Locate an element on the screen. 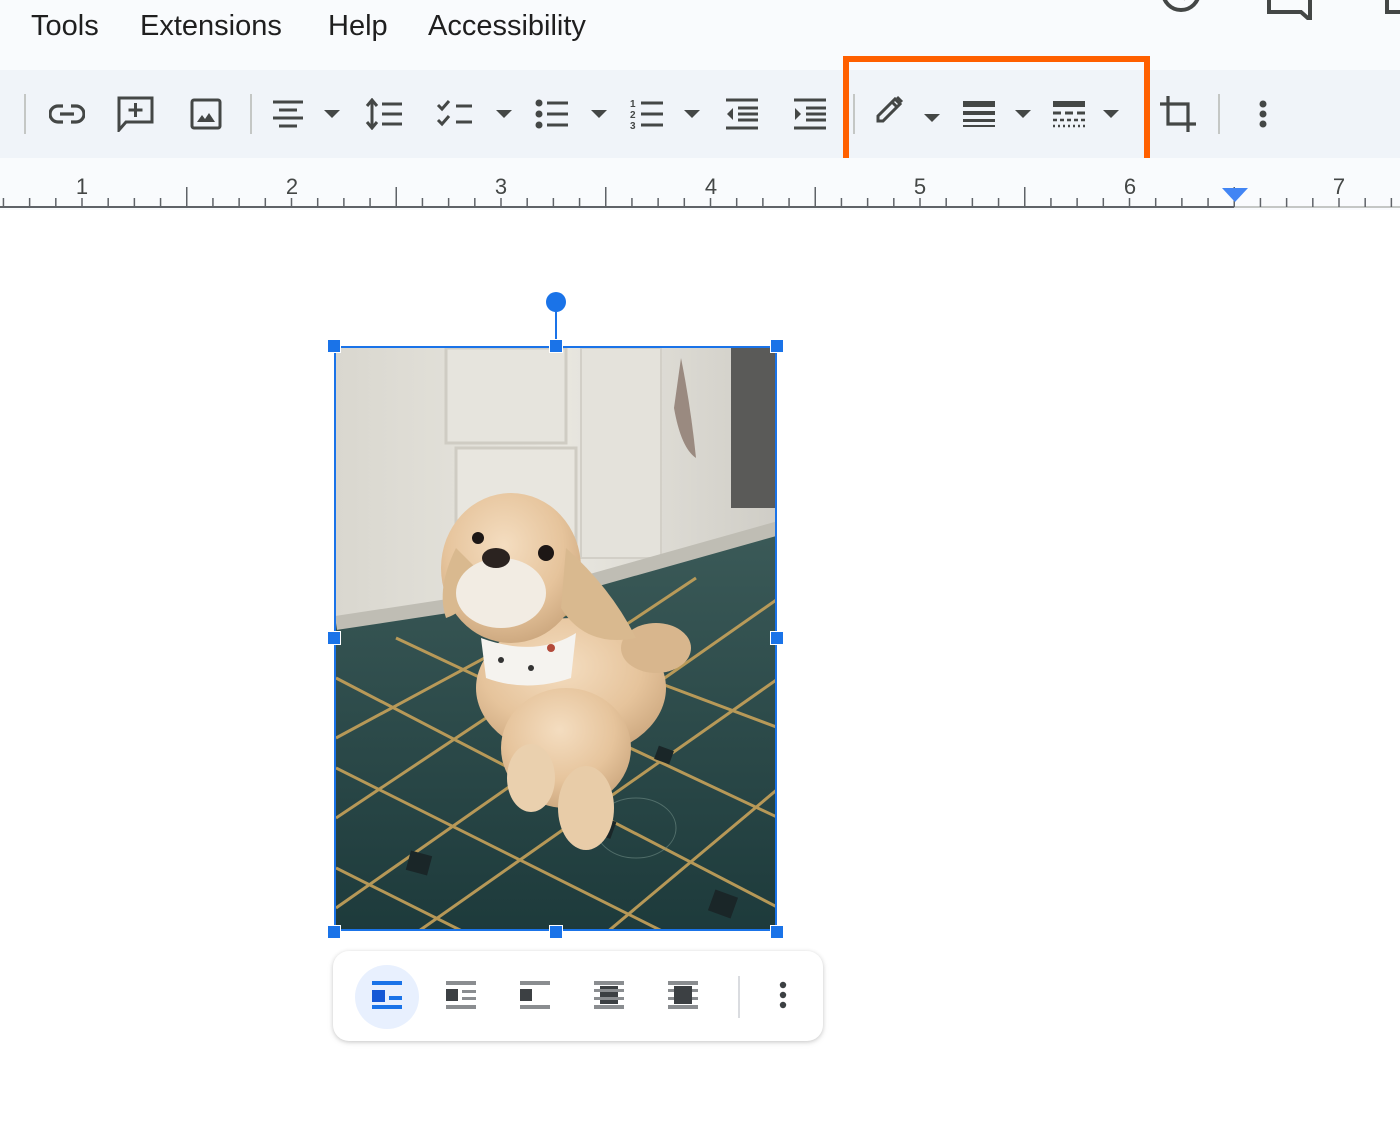 This screenshot has width=1400, height=1130. share-icon is located at coordinates (1392, 12).